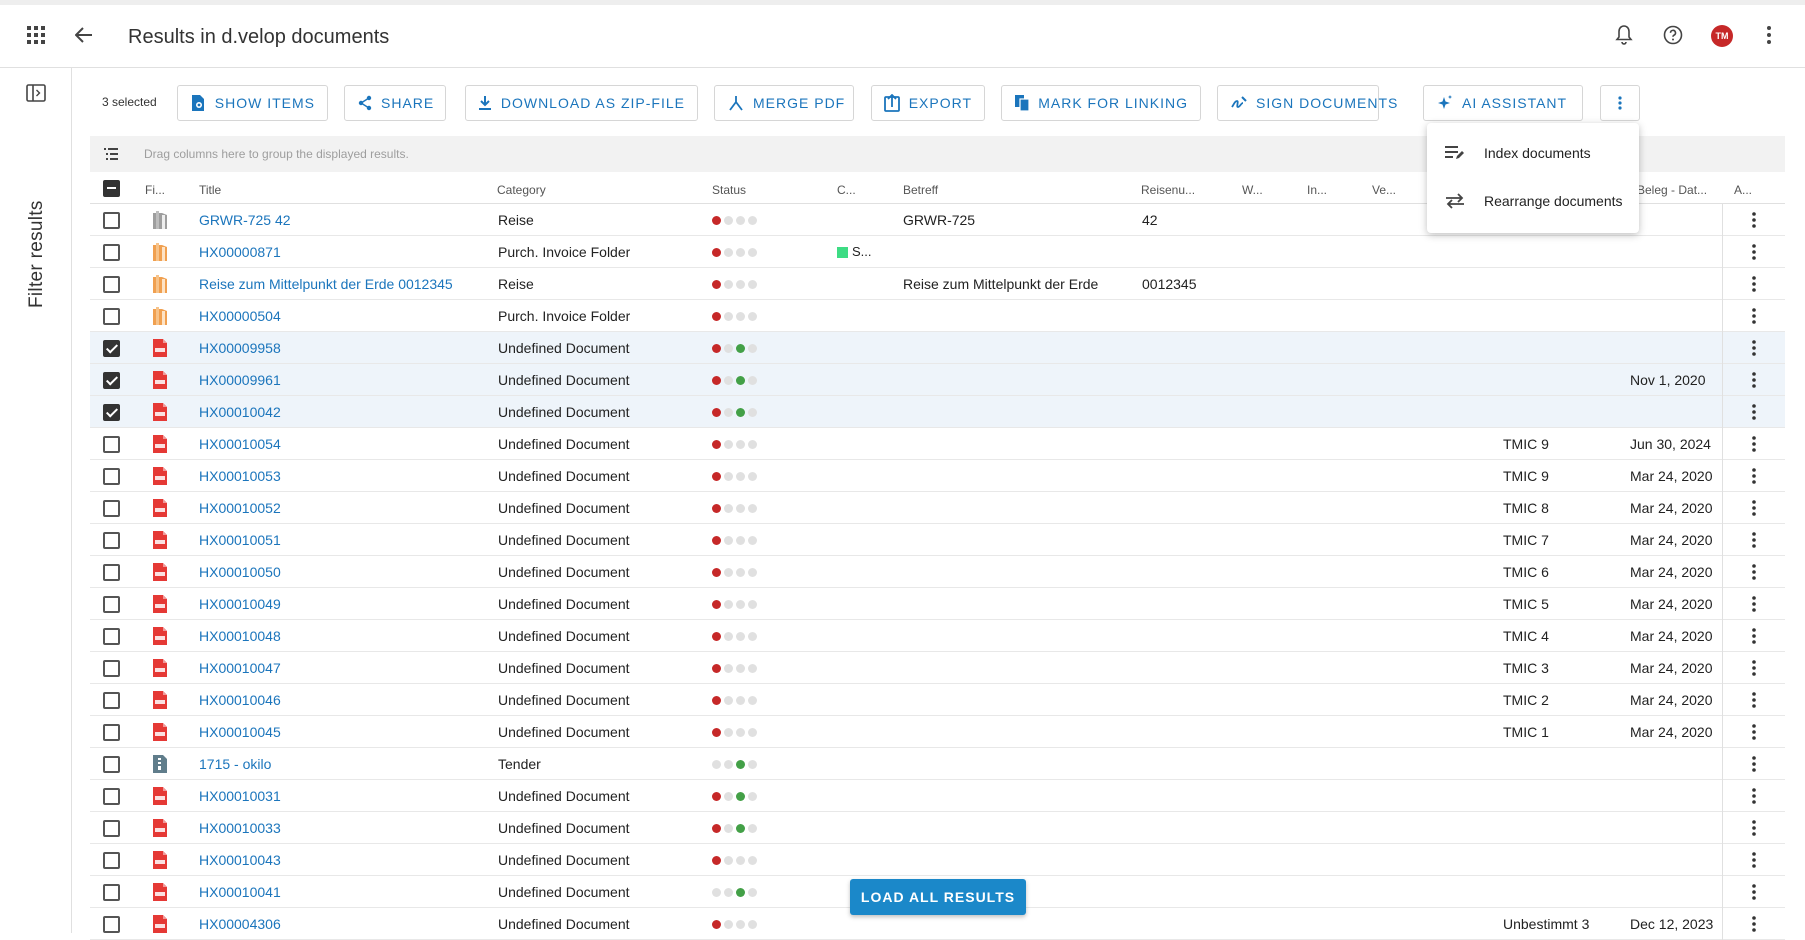  I want to click on download-zip-button: DOWNLOAD AS ZIP-FILE, so click(581, 103).